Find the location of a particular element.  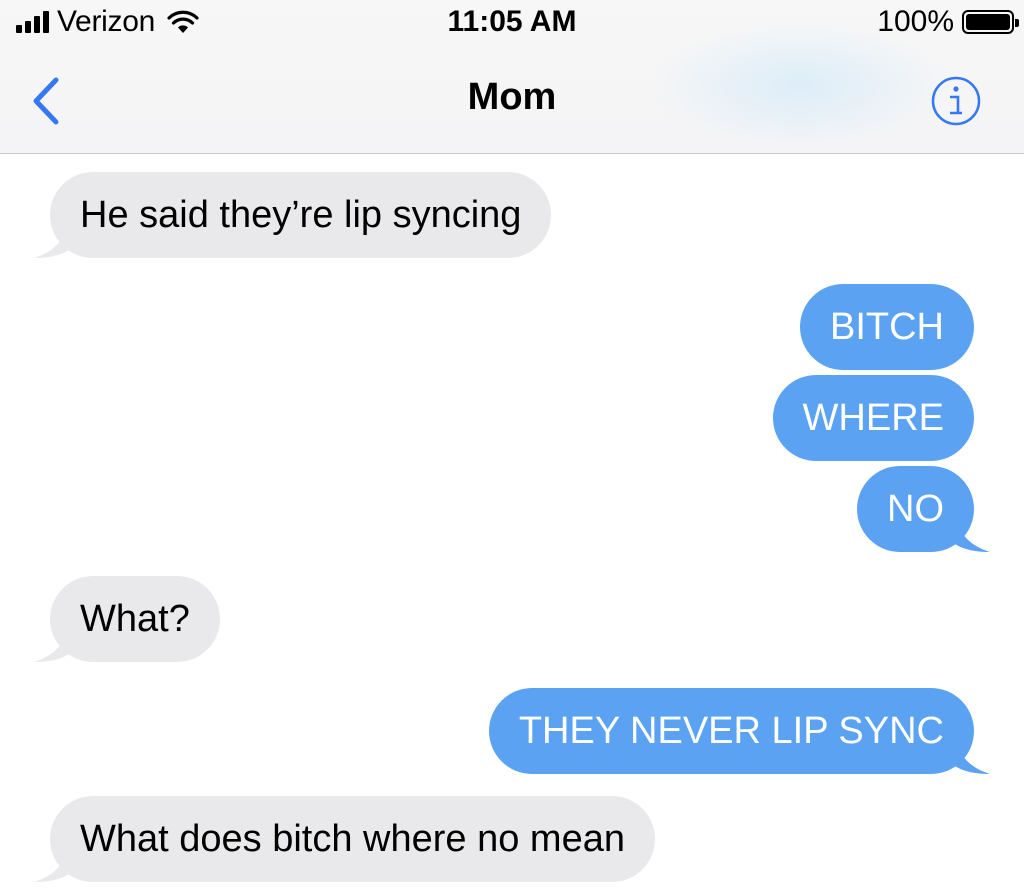

status-bar: Verizon 11:05 AM 100% is located at coordinates (512, 22).